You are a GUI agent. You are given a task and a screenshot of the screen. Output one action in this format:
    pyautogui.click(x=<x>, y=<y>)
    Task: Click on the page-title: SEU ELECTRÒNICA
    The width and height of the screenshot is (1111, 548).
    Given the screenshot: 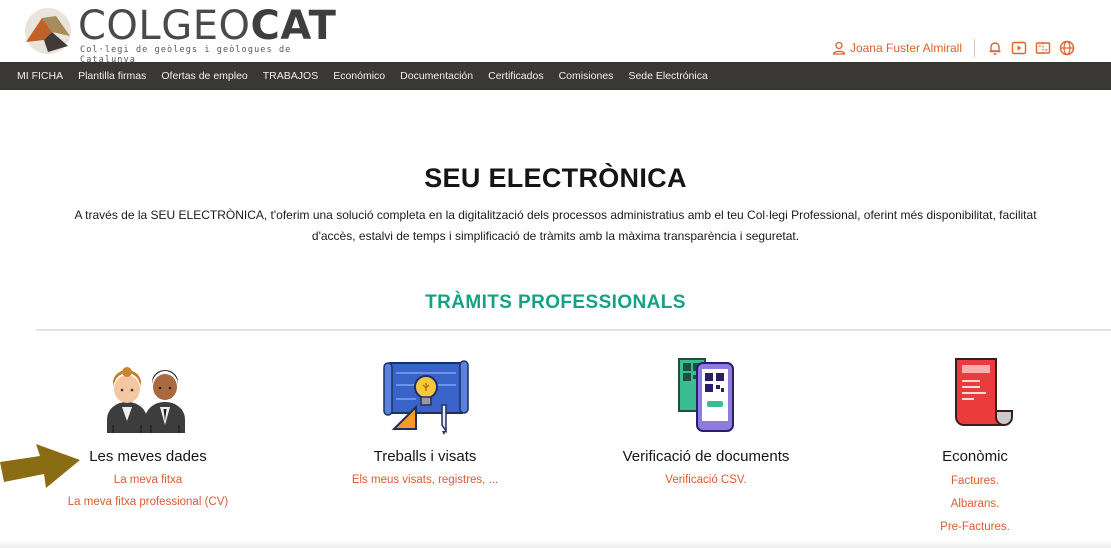 What is the action you would take?
    pyautogui.click(x=555, y=178)
    